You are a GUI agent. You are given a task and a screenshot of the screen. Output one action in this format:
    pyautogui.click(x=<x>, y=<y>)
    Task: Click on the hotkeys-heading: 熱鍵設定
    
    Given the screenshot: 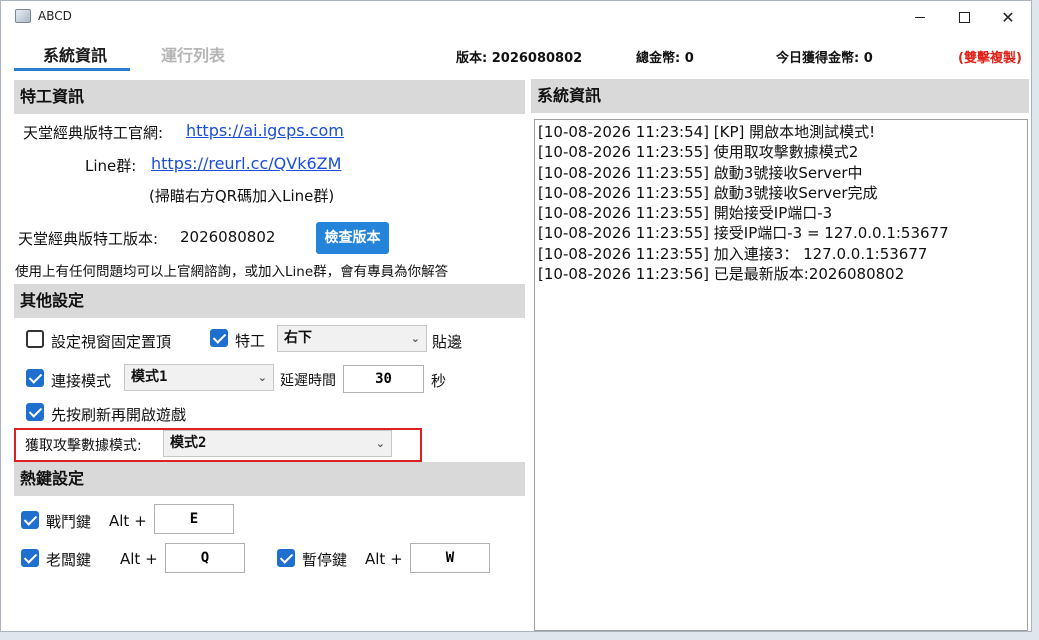 What is the action you would take?
    pyautogui.click(x=269, y=479)
    